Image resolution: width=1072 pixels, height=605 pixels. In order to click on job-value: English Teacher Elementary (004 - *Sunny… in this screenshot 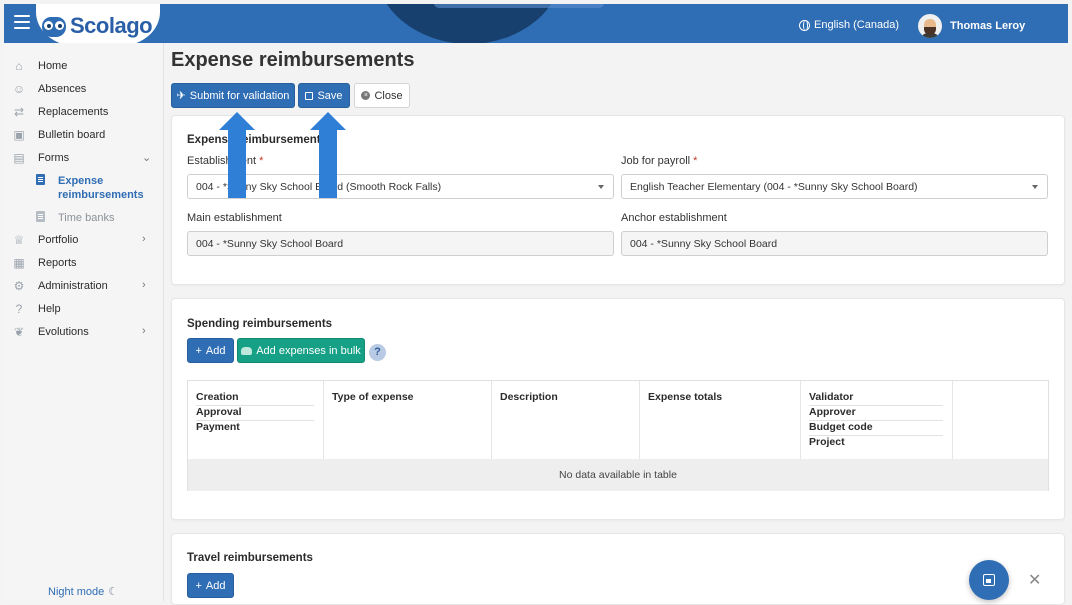, I will do `click(774, 186)`.